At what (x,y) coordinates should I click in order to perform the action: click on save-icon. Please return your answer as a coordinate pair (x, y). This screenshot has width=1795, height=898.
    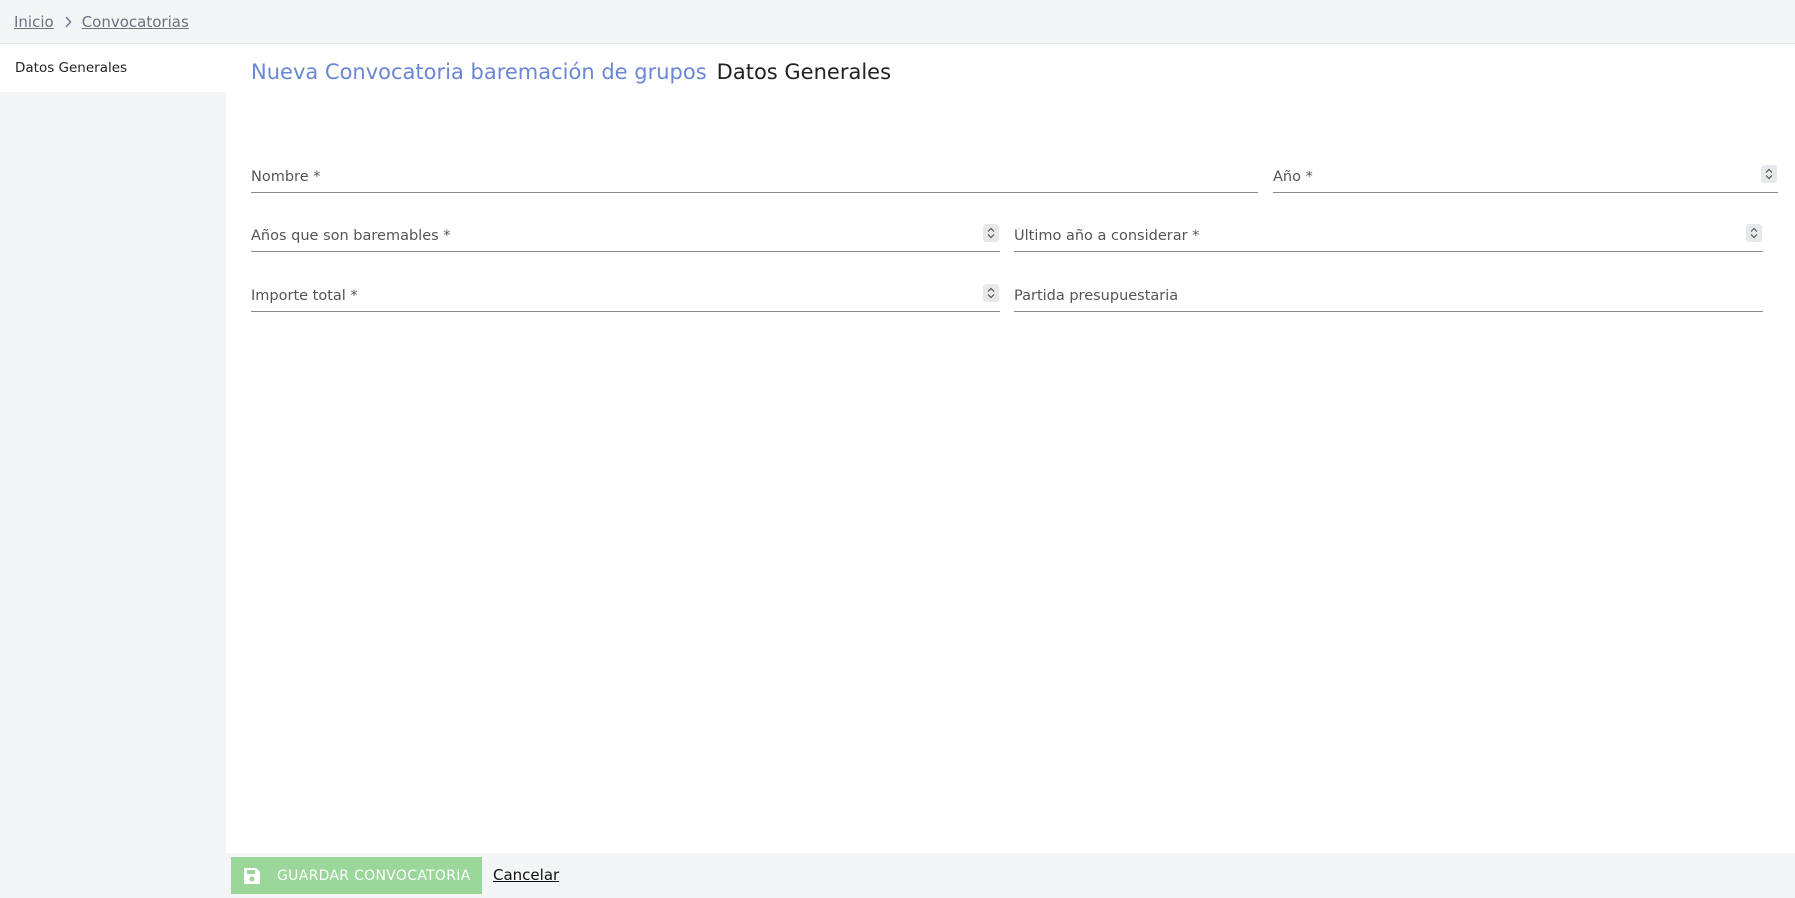
    Looking at the image, I should click on (252, 876).